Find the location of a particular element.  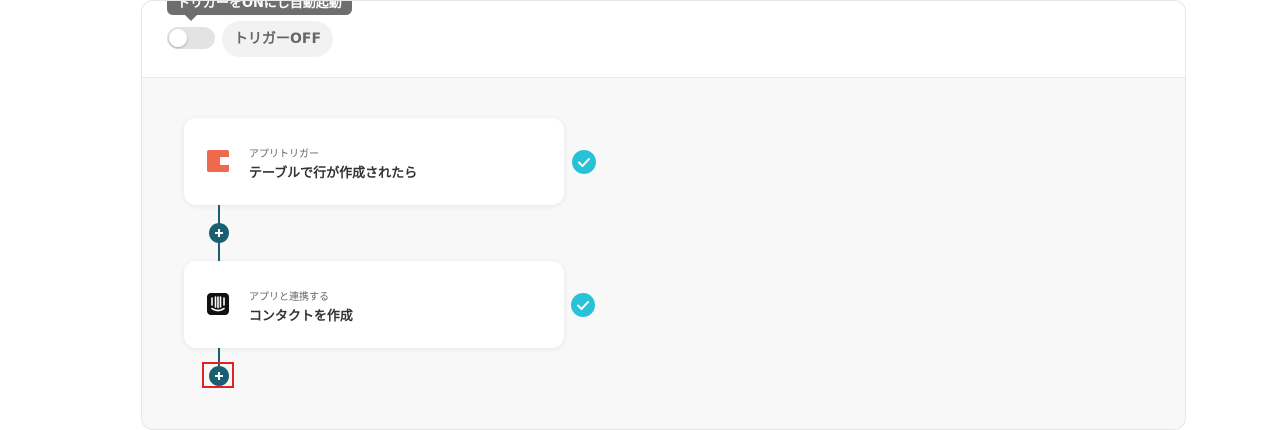

panel-header: トリガーOFF トリガーをONにし自動起動 is located at coordinates (663, 39).